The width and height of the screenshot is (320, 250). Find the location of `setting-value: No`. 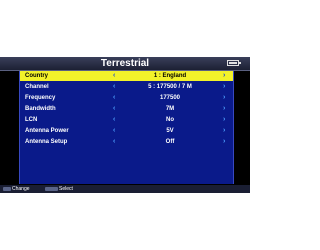

setting-value: No is located at coordinates (170, 120).